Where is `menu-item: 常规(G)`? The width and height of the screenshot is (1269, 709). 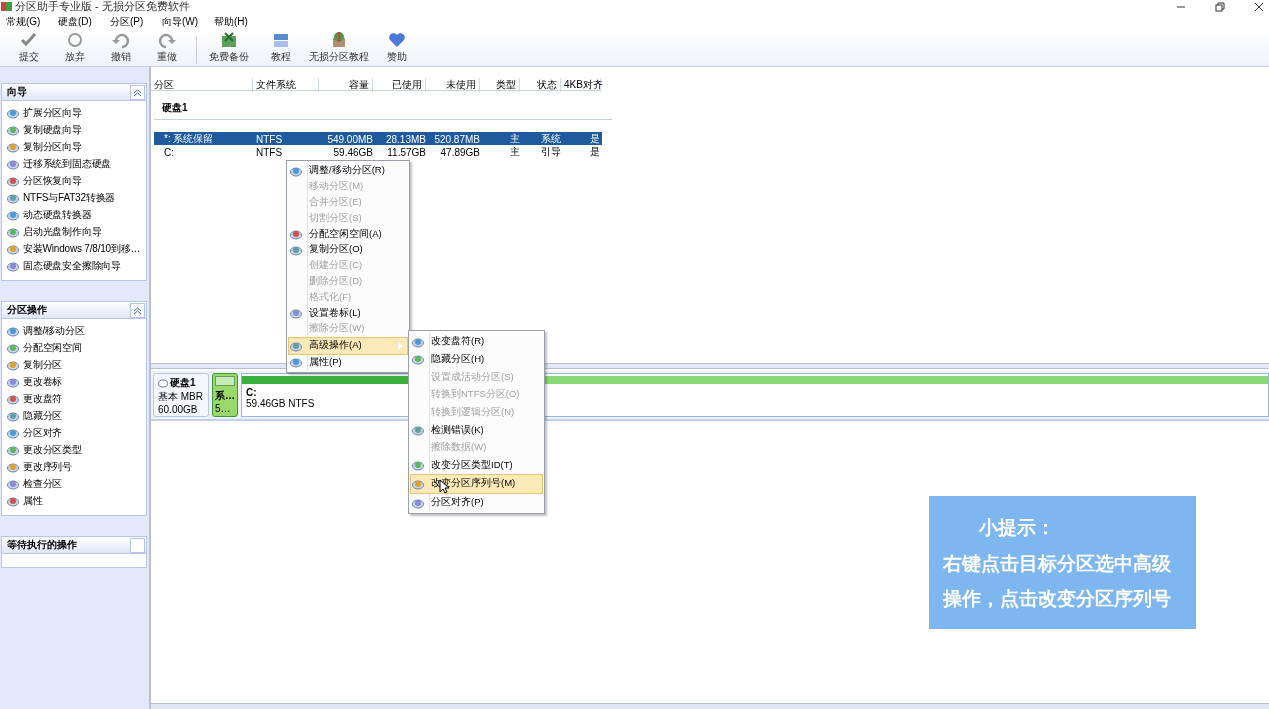
menu-item: 常规(G) is located at coordinates (32, 22).